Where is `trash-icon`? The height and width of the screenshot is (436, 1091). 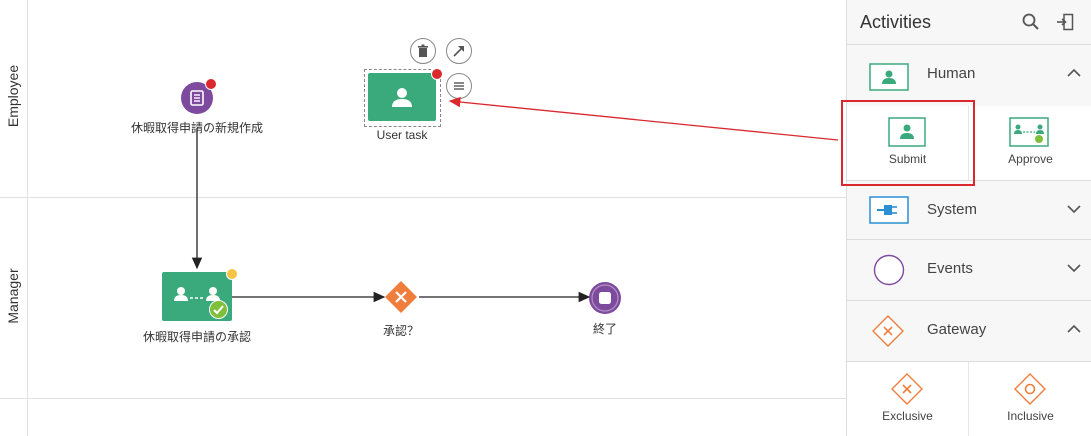
trash-icon is located at coordinates (423, 50).